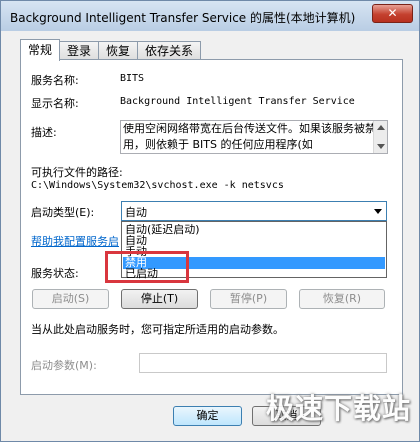  What do you see at coordinates (44, 132) in the screenshot?
I see `description-label: 描述:` at bounding box center [44, 132].